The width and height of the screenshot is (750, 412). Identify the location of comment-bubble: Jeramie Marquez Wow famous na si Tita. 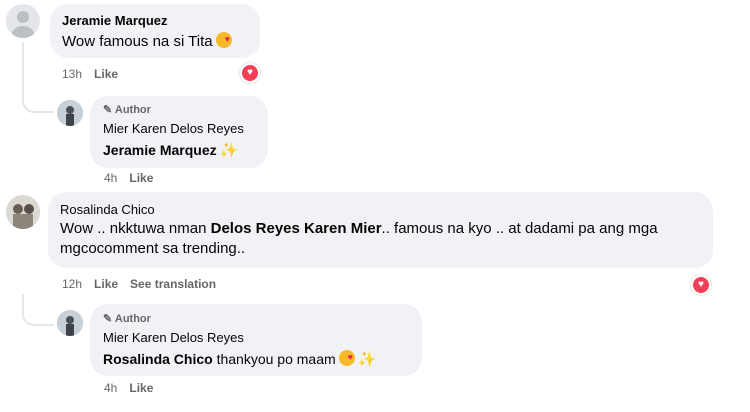
(155, 31).